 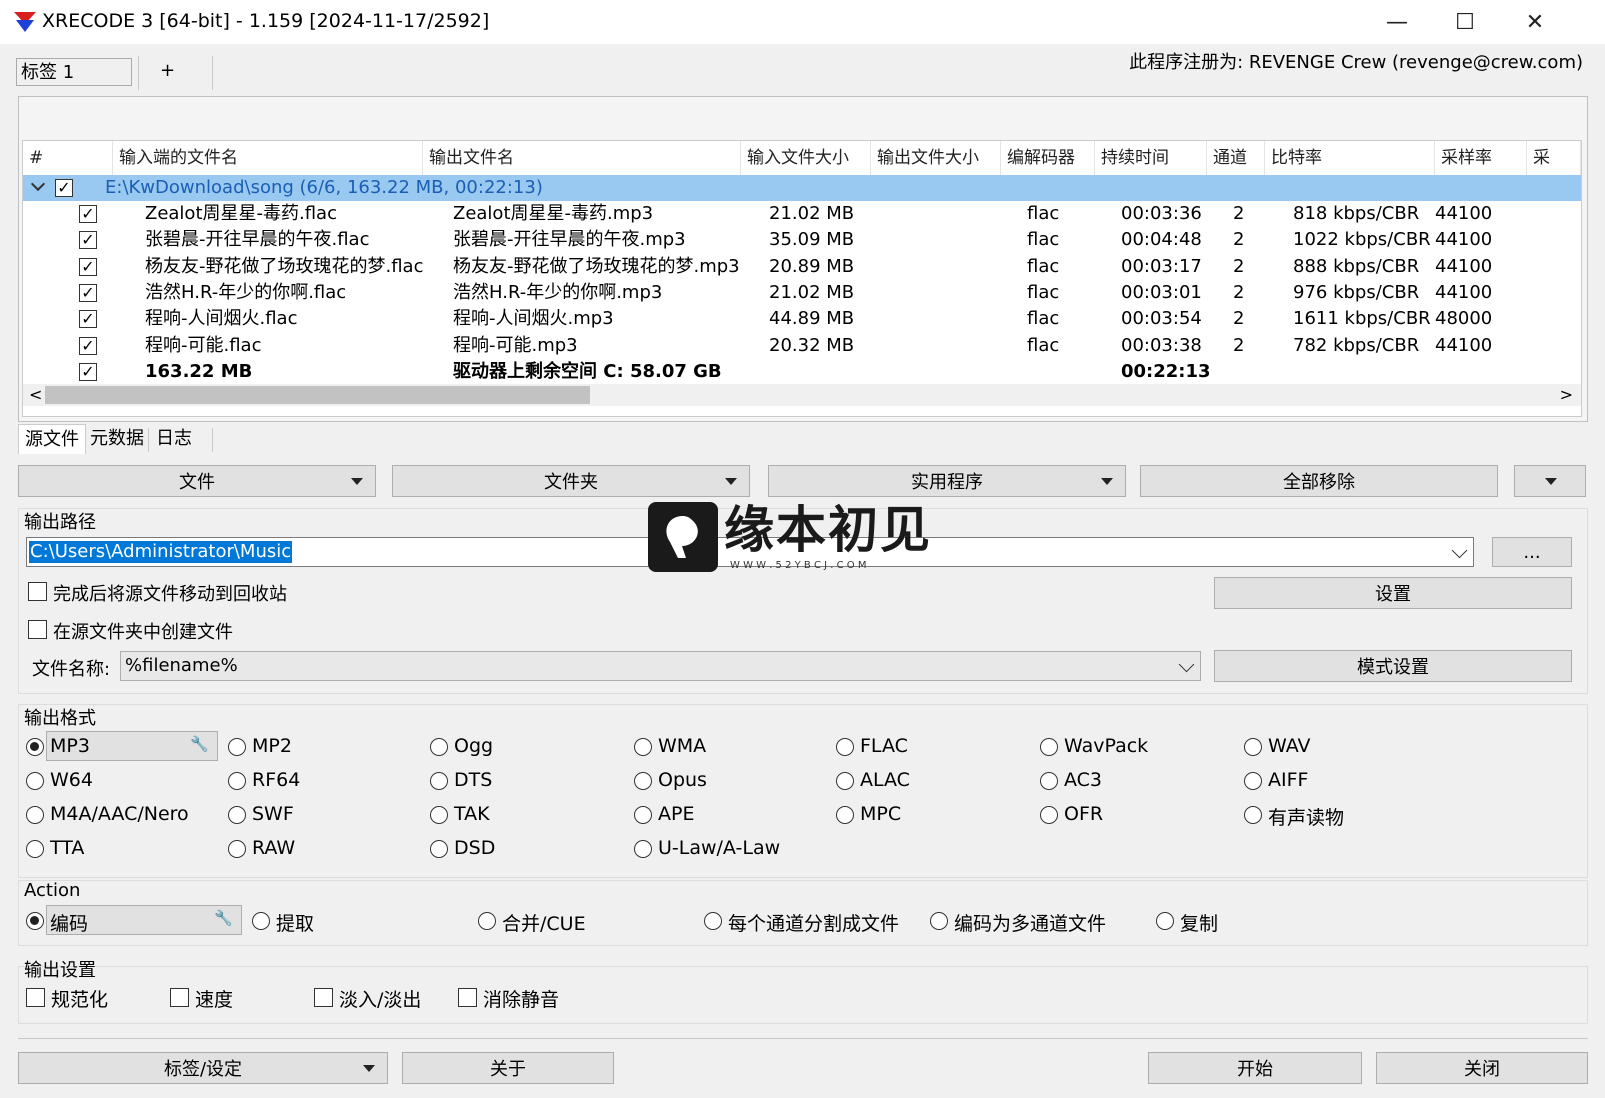 I want to click on scroll-right-icon: >, so click(x=1566, y=395).